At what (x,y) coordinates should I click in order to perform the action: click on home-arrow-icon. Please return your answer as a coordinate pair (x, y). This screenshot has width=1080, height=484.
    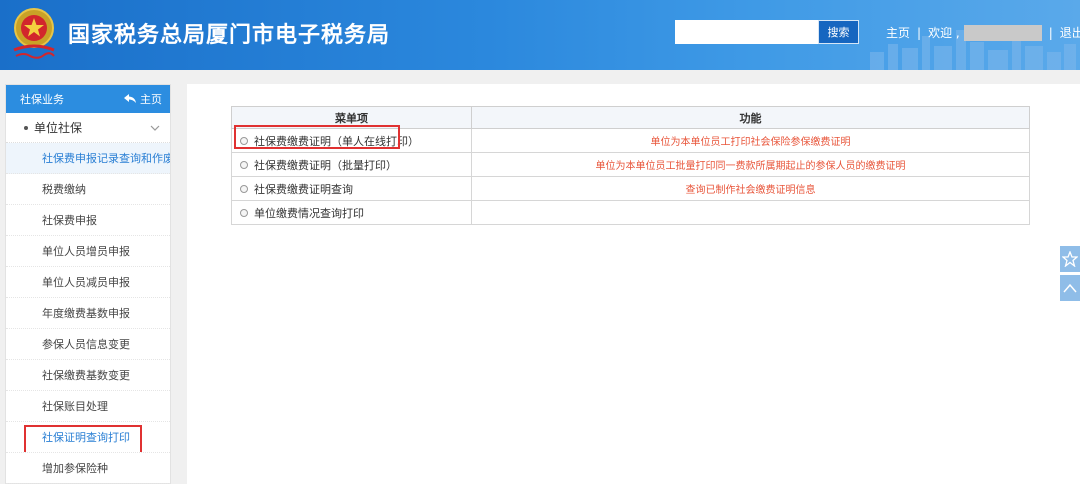
    Looking at the image, I should click on (130, 98).